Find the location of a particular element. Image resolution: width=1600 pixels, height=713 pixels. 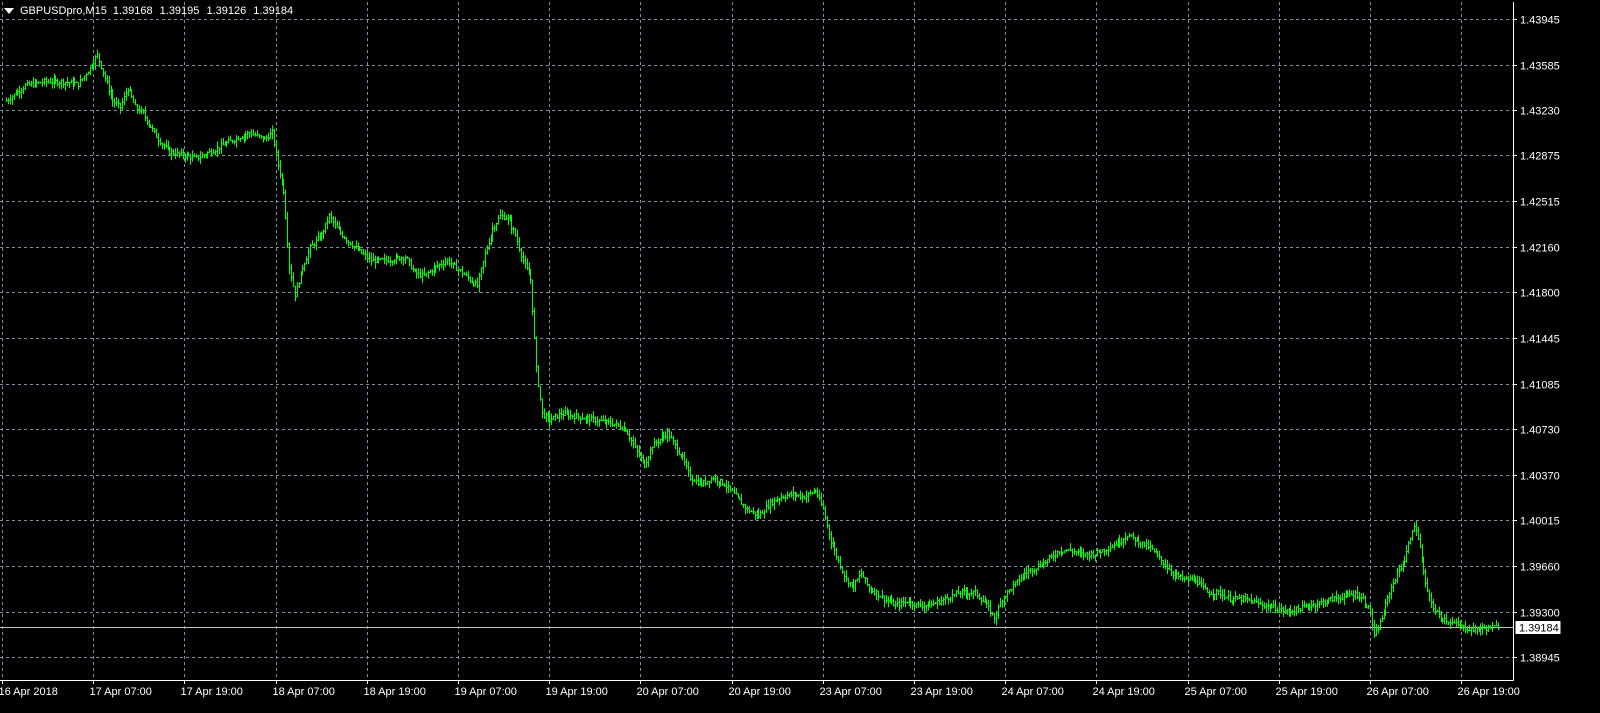

current-price-marker: 1.39184 is located at coordinates (1538, 627).